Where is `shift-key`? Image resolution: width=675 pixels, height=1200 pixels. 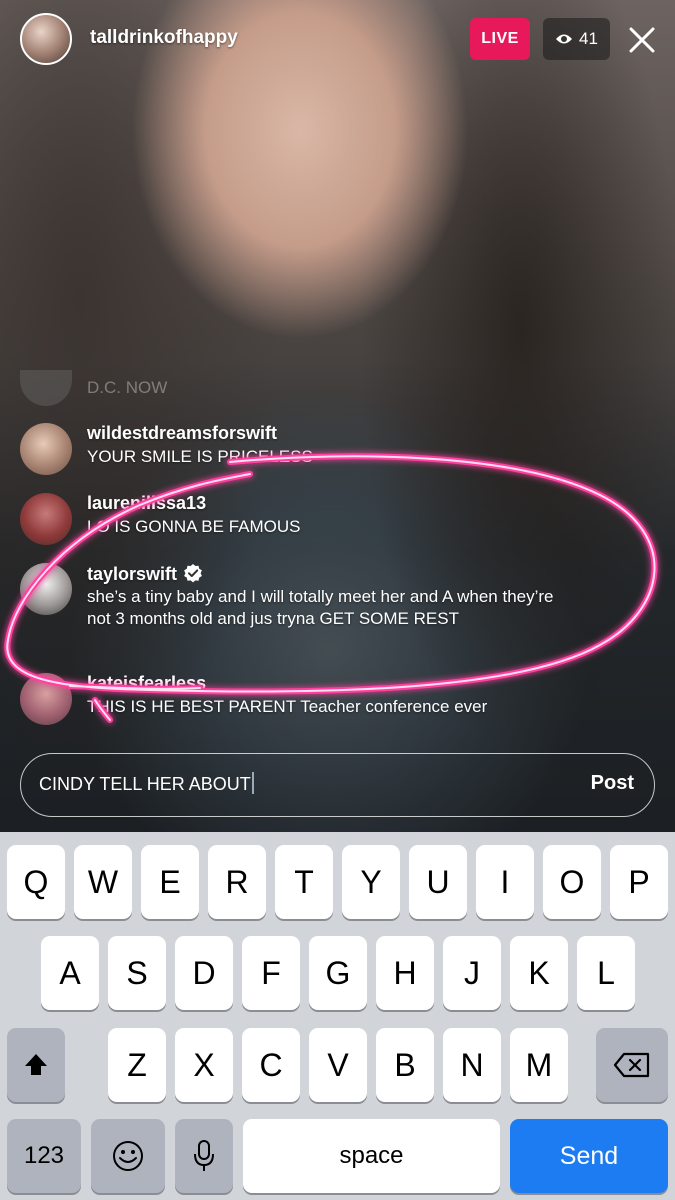 shift-key is located at coordinates (36, 1065).